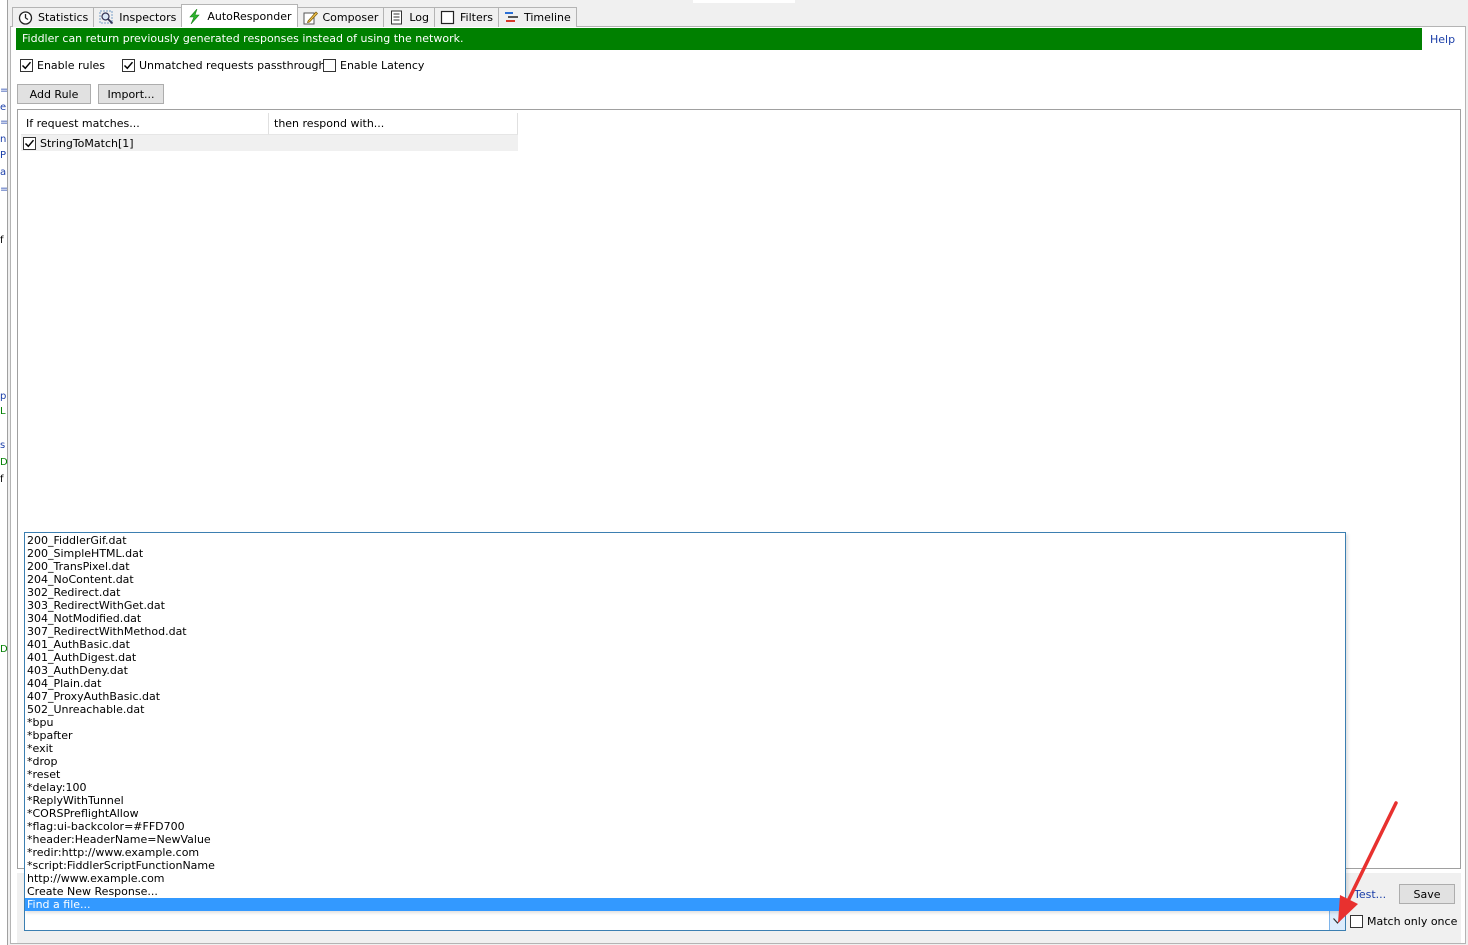  What do you see at coordinates (685, 683) in the screenshot?
I see `dropdown-option: 404_Plain.dat` at bounding box center [685, 683].